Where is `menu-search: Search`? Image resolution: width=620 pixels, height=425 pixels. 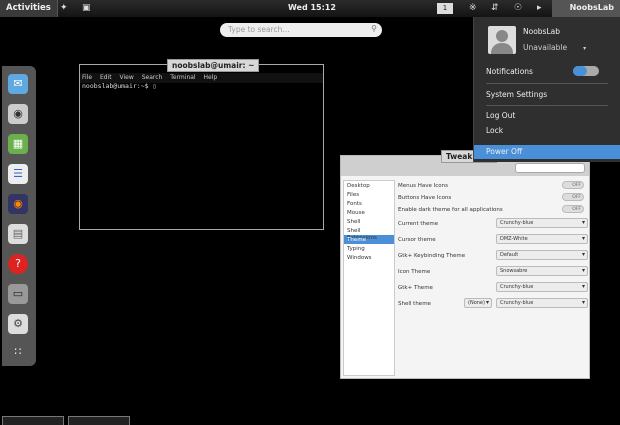 menu-search: Search is located at coordinates (152, 77).